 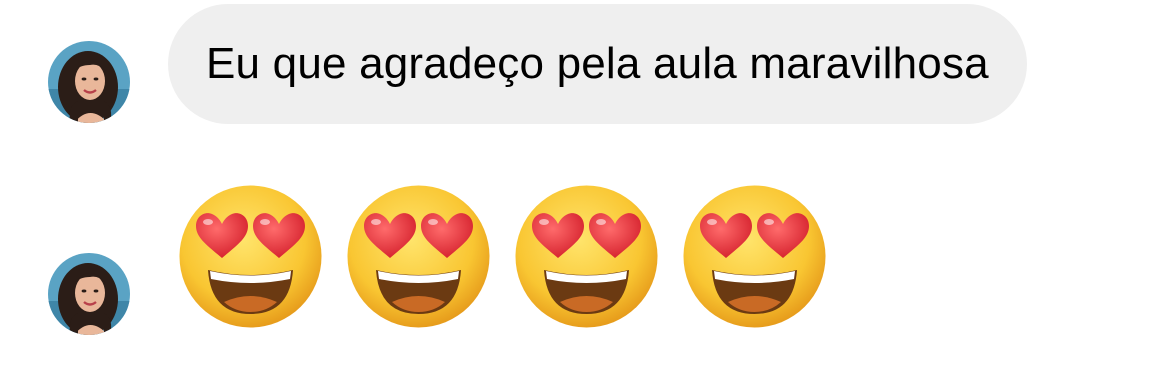 I want to click on message-text: Eu que agradeço pela aula maravilhosa, so click(x=597, y=63).